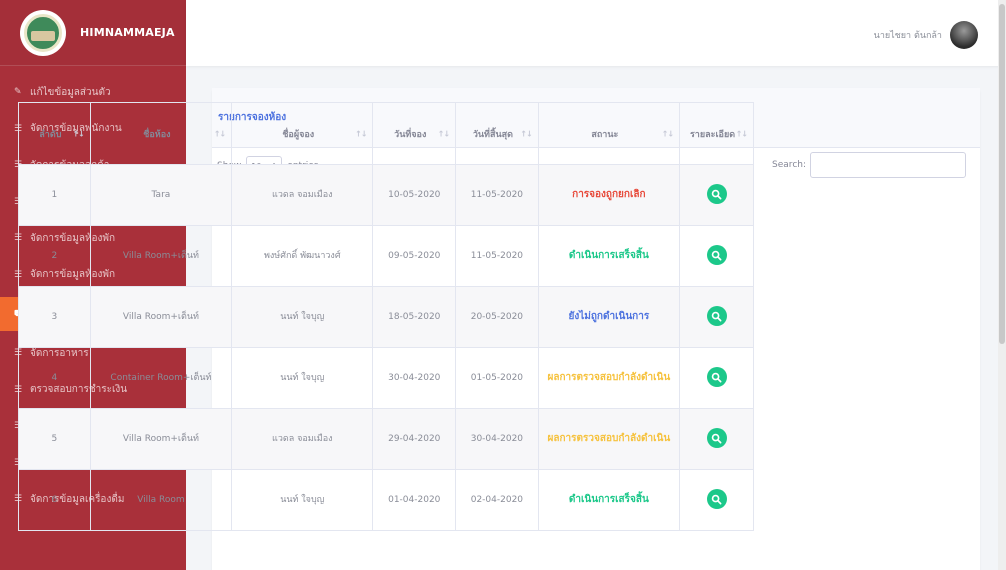  Describe the element at coordinates (127, 32) in the screenshot. I see `brand-title: HIMNAMMAEJA` at that location.